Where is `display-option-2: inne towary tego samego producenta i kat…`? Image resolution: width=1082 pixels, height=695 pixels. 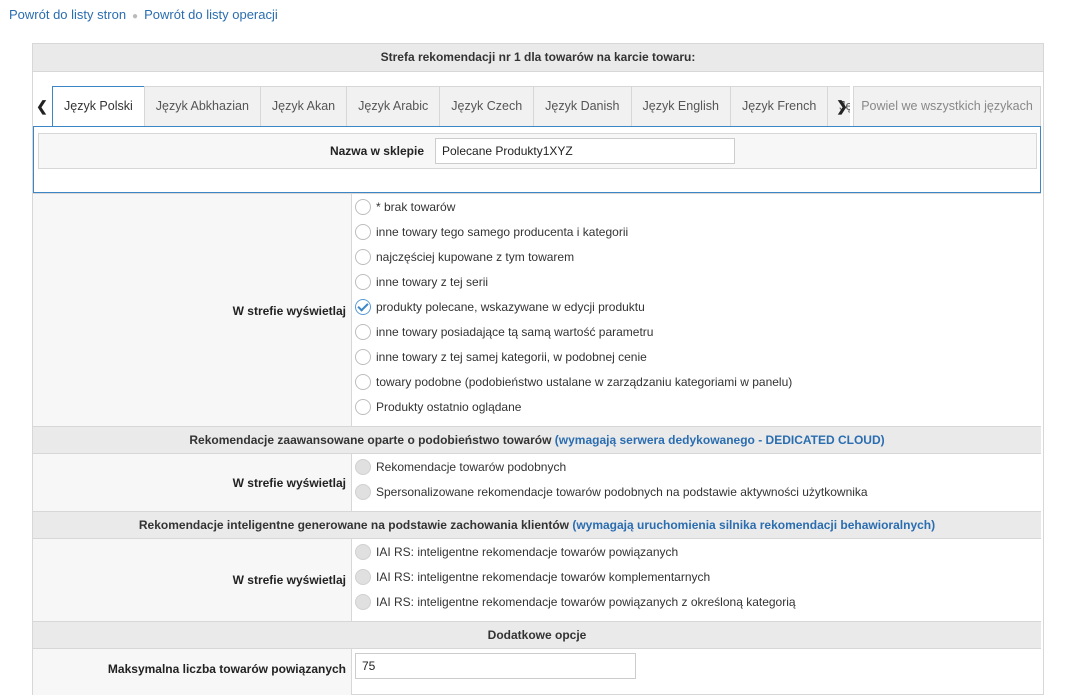
display-option-2: inne towary tego samego producenta i kat… is located at coordinates (491, 232).